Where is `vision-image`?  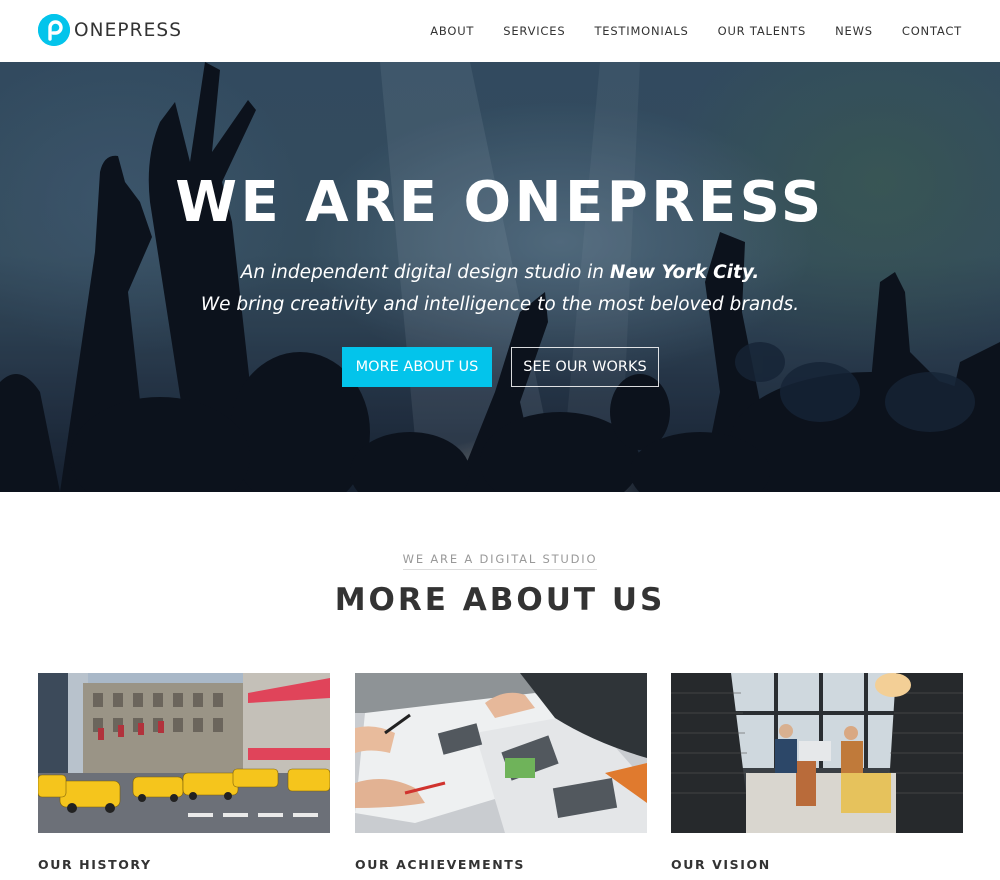 vision-image is located at coordinates (817, 753).